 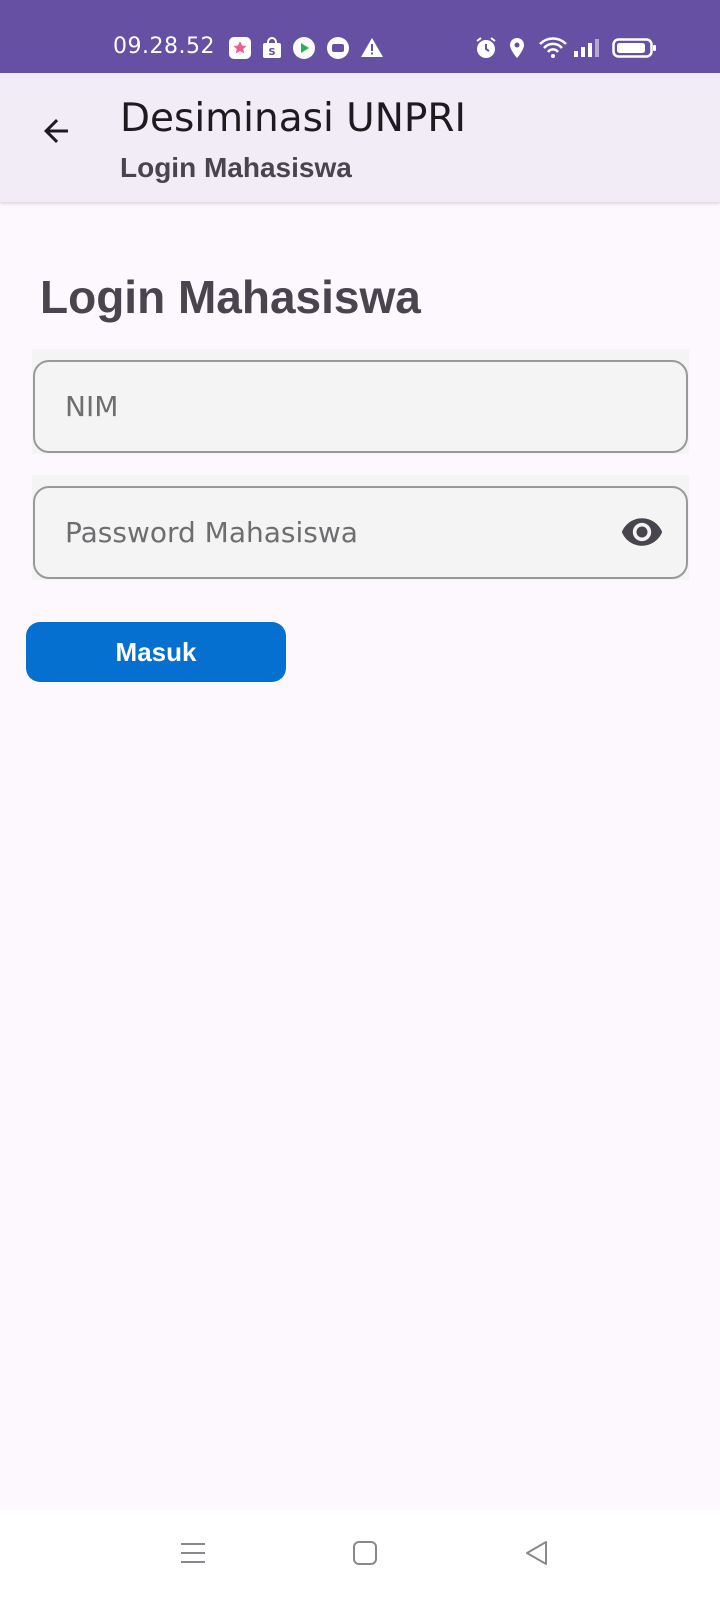 I want to click on home-square-icon, so click(x=365, y=1555).